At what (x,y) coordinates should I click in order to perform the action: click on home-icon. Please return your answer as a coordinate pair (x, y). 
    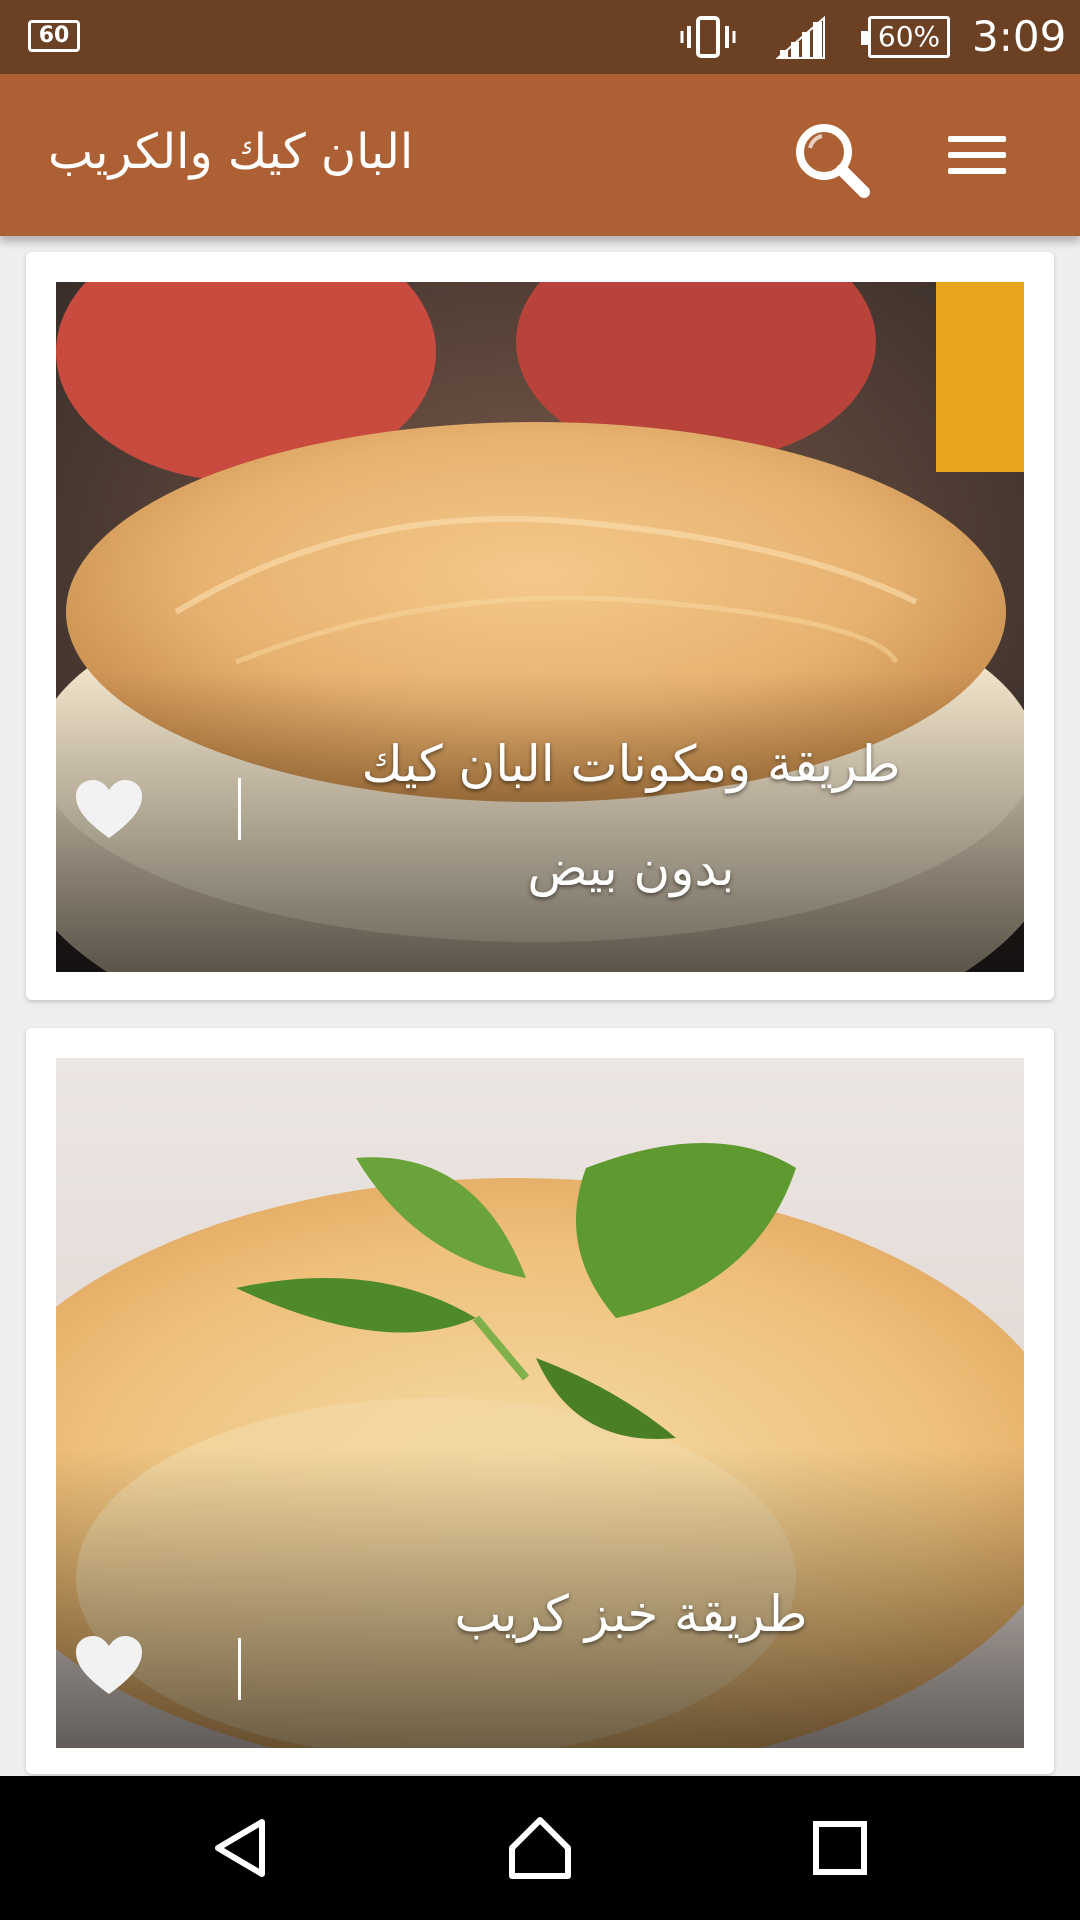
    Looking at the image, I should click on (540, 1848).